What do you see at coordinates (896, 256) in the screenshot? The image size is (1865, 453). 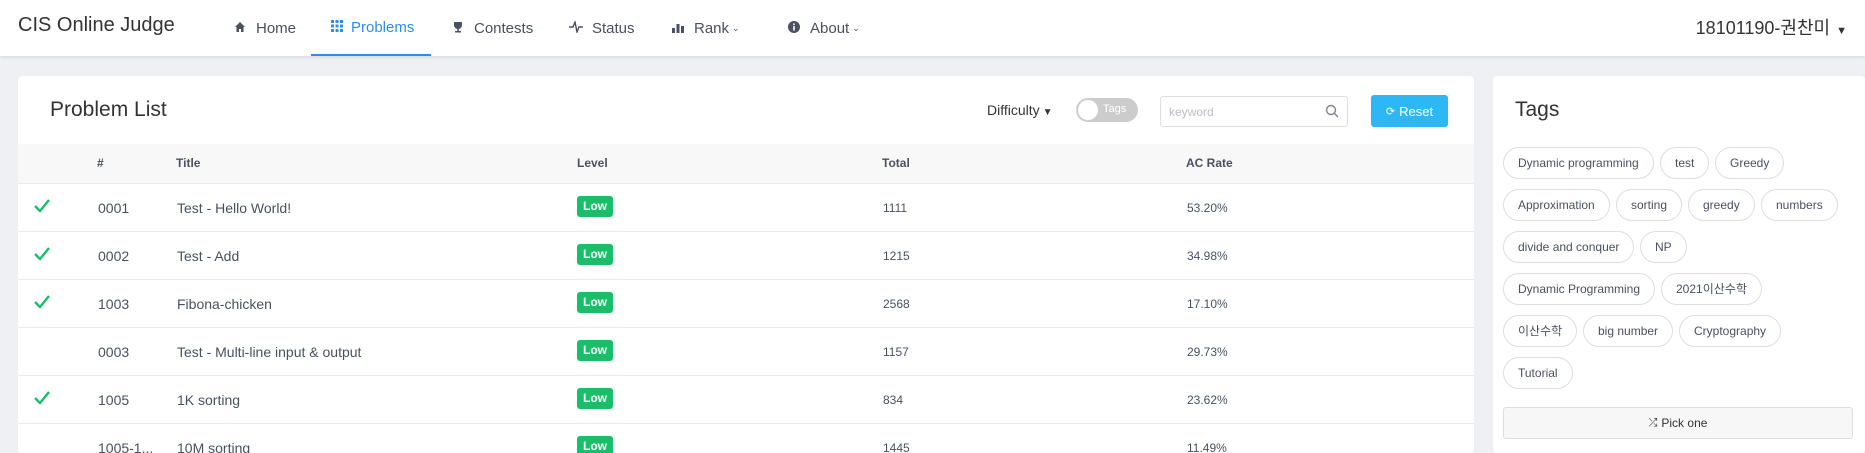 I see `problem-total: 1215` at bounding box center [896, 256].